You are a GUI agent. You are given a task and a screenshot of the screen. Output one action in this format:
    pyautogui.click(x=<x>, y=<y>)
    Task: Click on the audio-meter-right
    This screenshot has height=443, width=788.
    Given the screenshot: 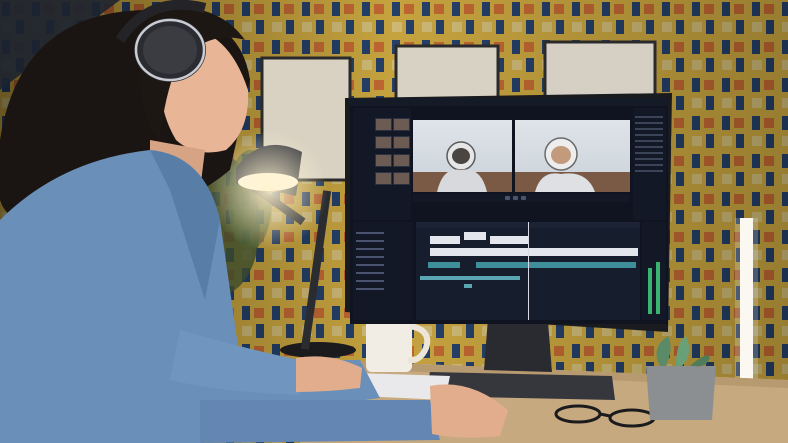 What is the action you would take?
    pyautogui.click(x=658, y=288)
    